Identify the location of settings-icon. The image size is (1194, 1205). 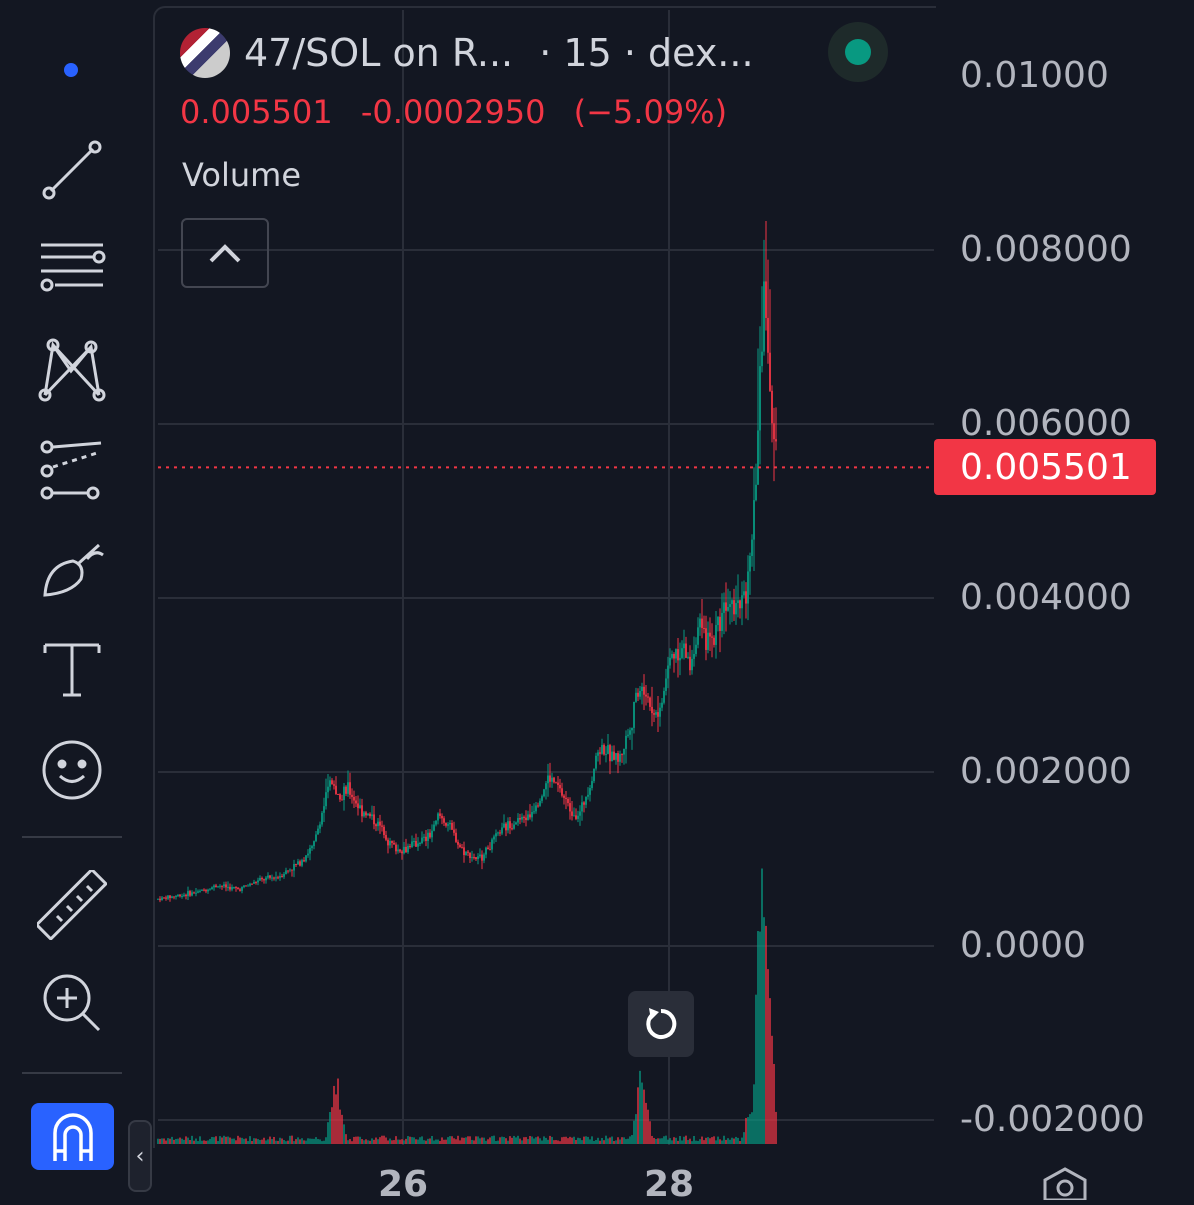
(1065, 1183).